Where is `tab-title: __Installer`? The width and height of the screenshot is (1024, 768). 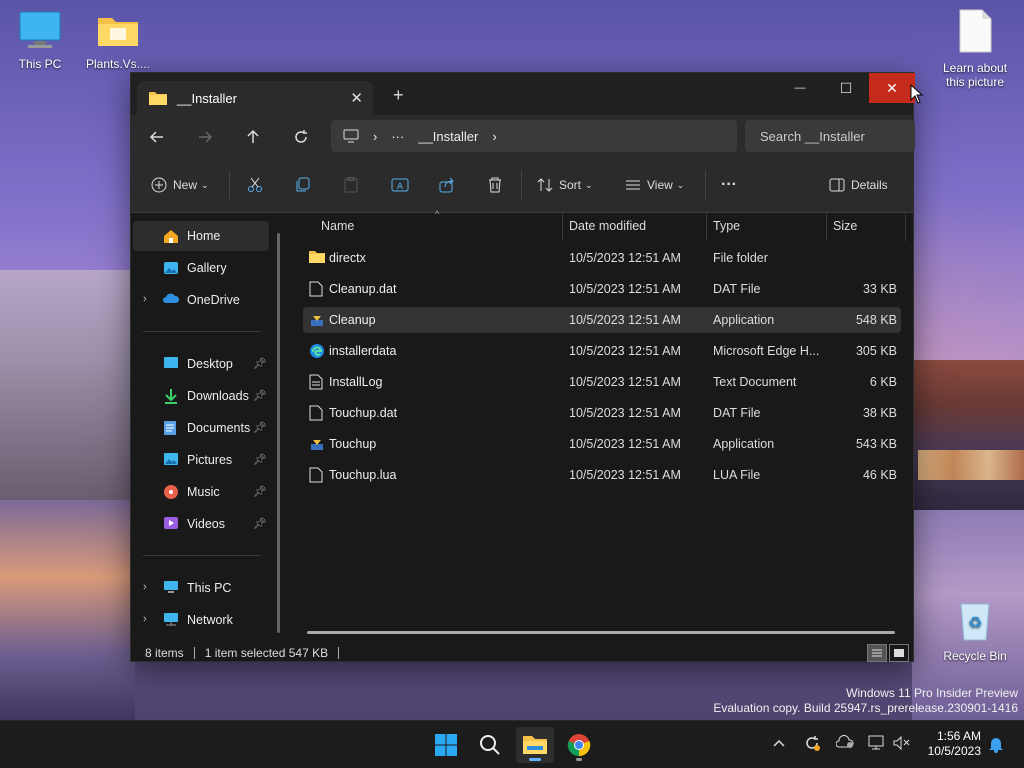 tab-title: __Installer is located at coordinates (207, 98).